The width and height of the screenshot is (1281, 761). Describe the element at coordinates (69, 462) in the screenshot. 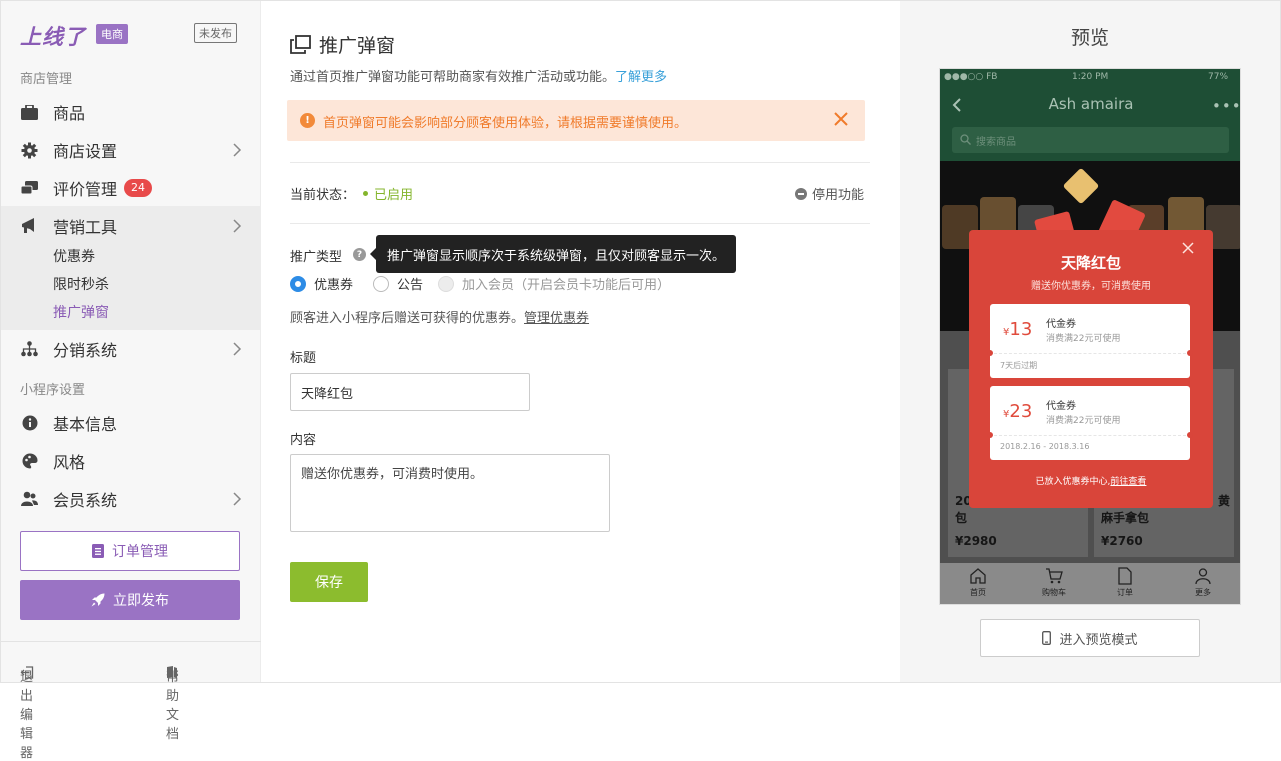

I see `sidebar-item-label: 风格` at that location.